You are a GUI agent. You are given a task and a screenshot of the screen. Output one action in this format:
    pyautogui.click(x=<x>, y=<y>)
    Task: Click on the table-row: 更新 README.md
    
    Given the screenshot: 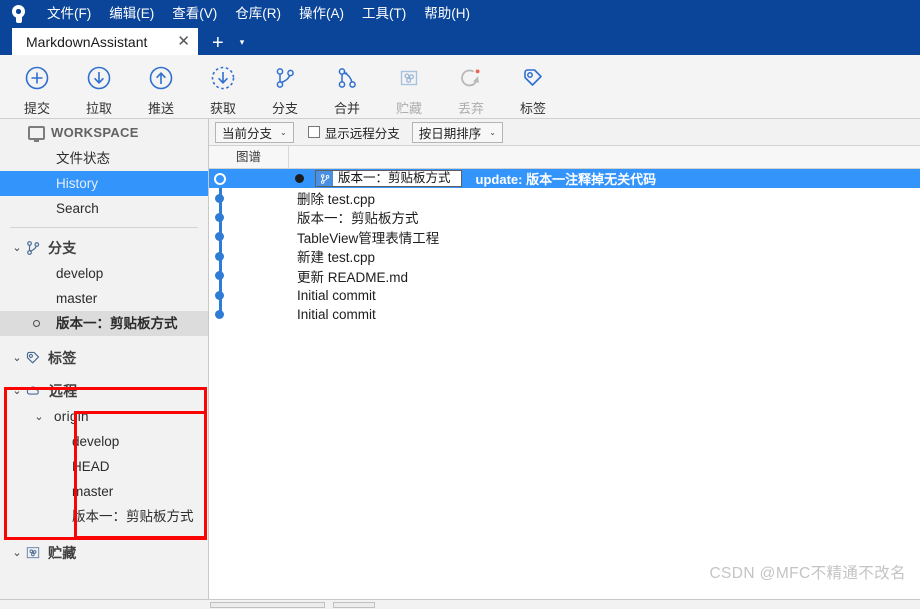 What is the action you would take?
    pyautogui.click(x=564, y=275)
    